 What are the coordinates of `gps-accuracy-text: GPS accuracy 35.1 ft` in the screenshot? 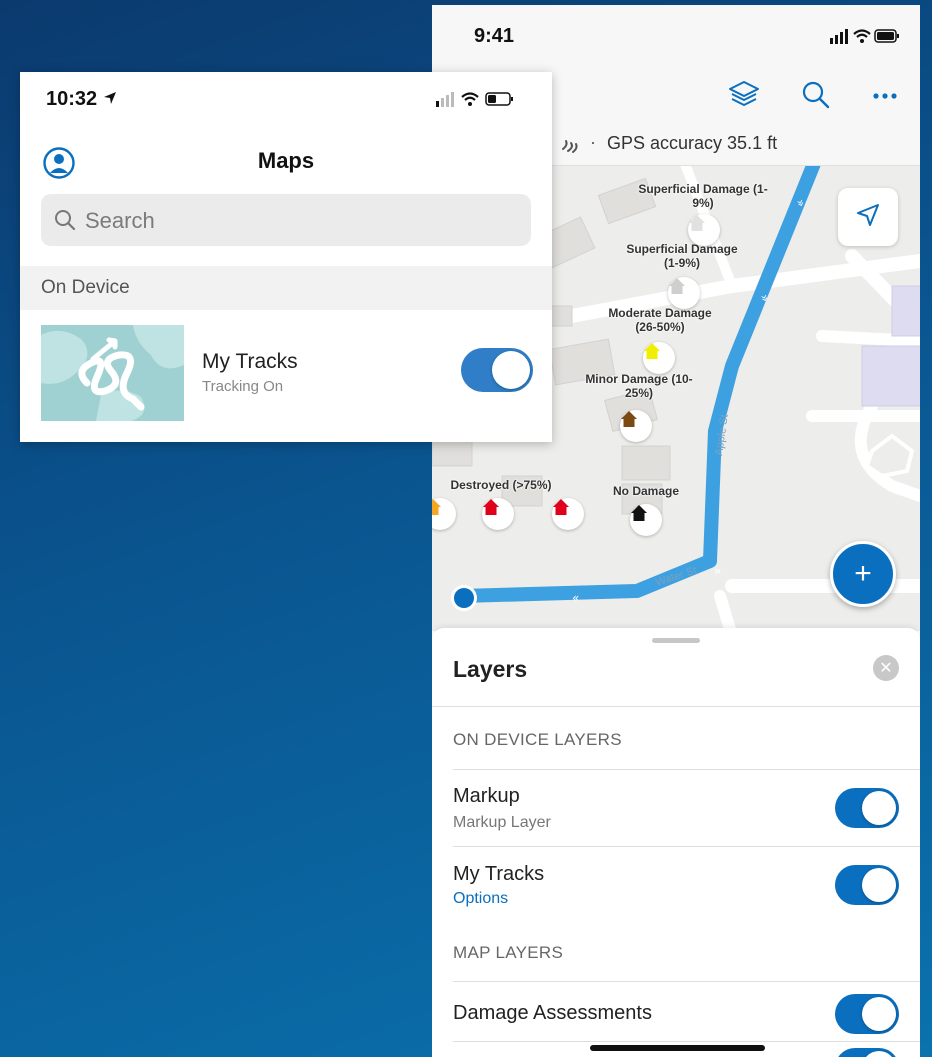 It's located at (692, 143).